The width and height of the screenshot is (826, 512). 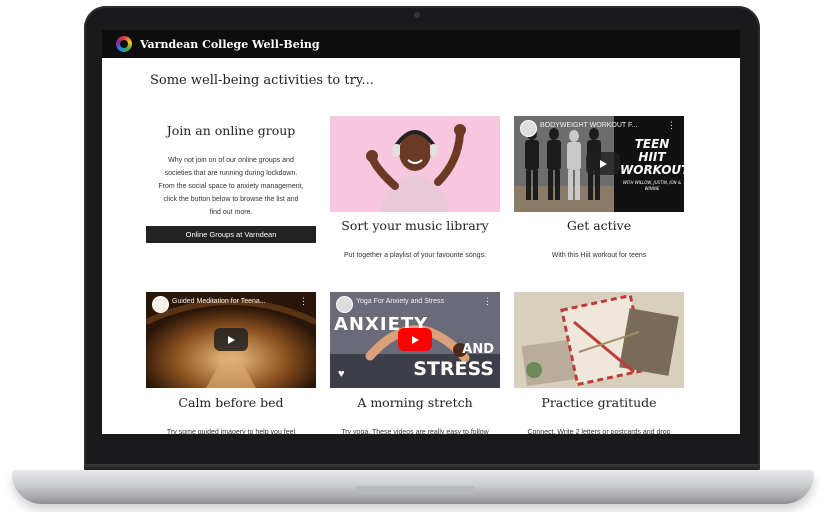 What do you see at coordinates (652, 170) in the screenshot?
I see `overlay-line: WORKOUT` at bounding box center [652, 170].